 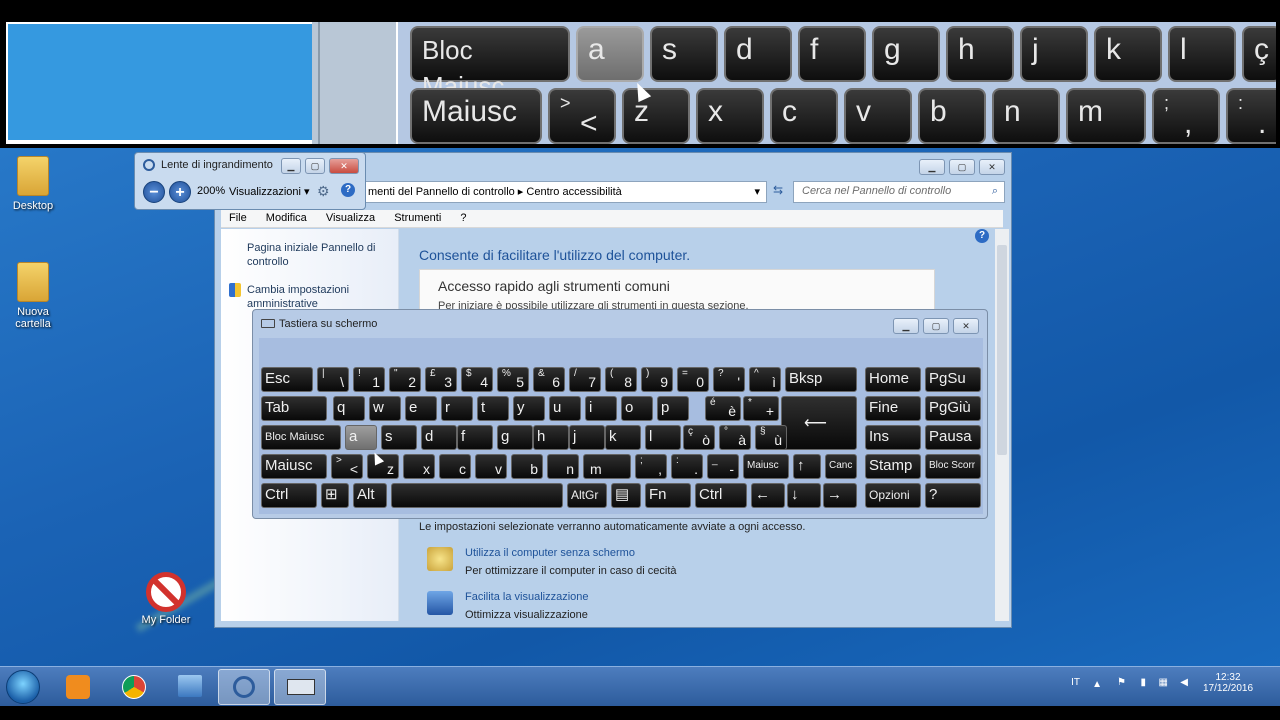 What do you see at coordinates (347, 466) in the screenshot?
I see `key-less-than: > <` at bounding box center [347, 466].